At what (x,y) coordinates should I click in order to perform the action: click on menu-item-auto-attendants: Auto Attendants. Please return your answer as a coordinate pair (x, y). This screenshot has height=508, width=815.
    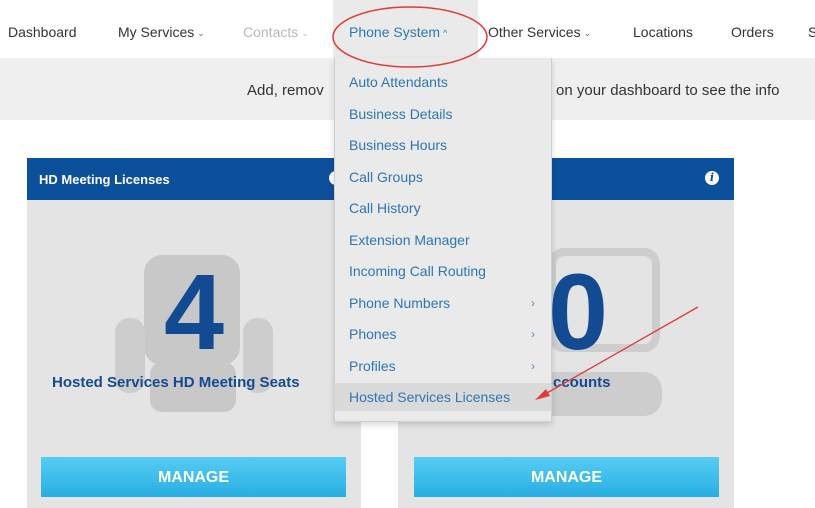
    Looking at the image, I should click on (398, 82).